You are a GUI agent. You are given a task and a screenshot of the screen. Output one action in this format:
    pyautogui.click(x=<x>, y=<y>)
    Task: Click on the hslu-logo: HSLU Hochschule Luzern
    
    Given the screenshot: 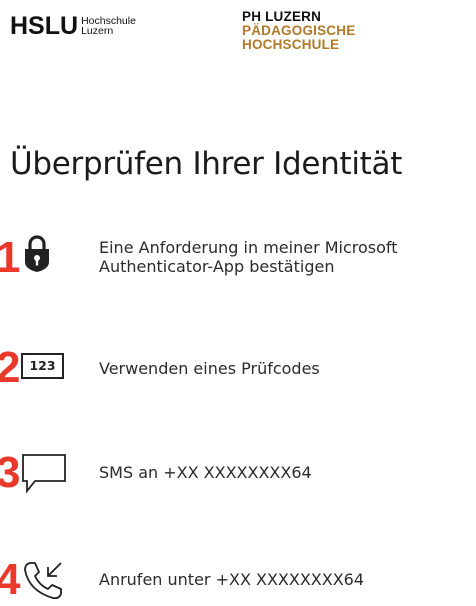 What is the action you would take?
    pyautogui.click(x=73, y=26)
    